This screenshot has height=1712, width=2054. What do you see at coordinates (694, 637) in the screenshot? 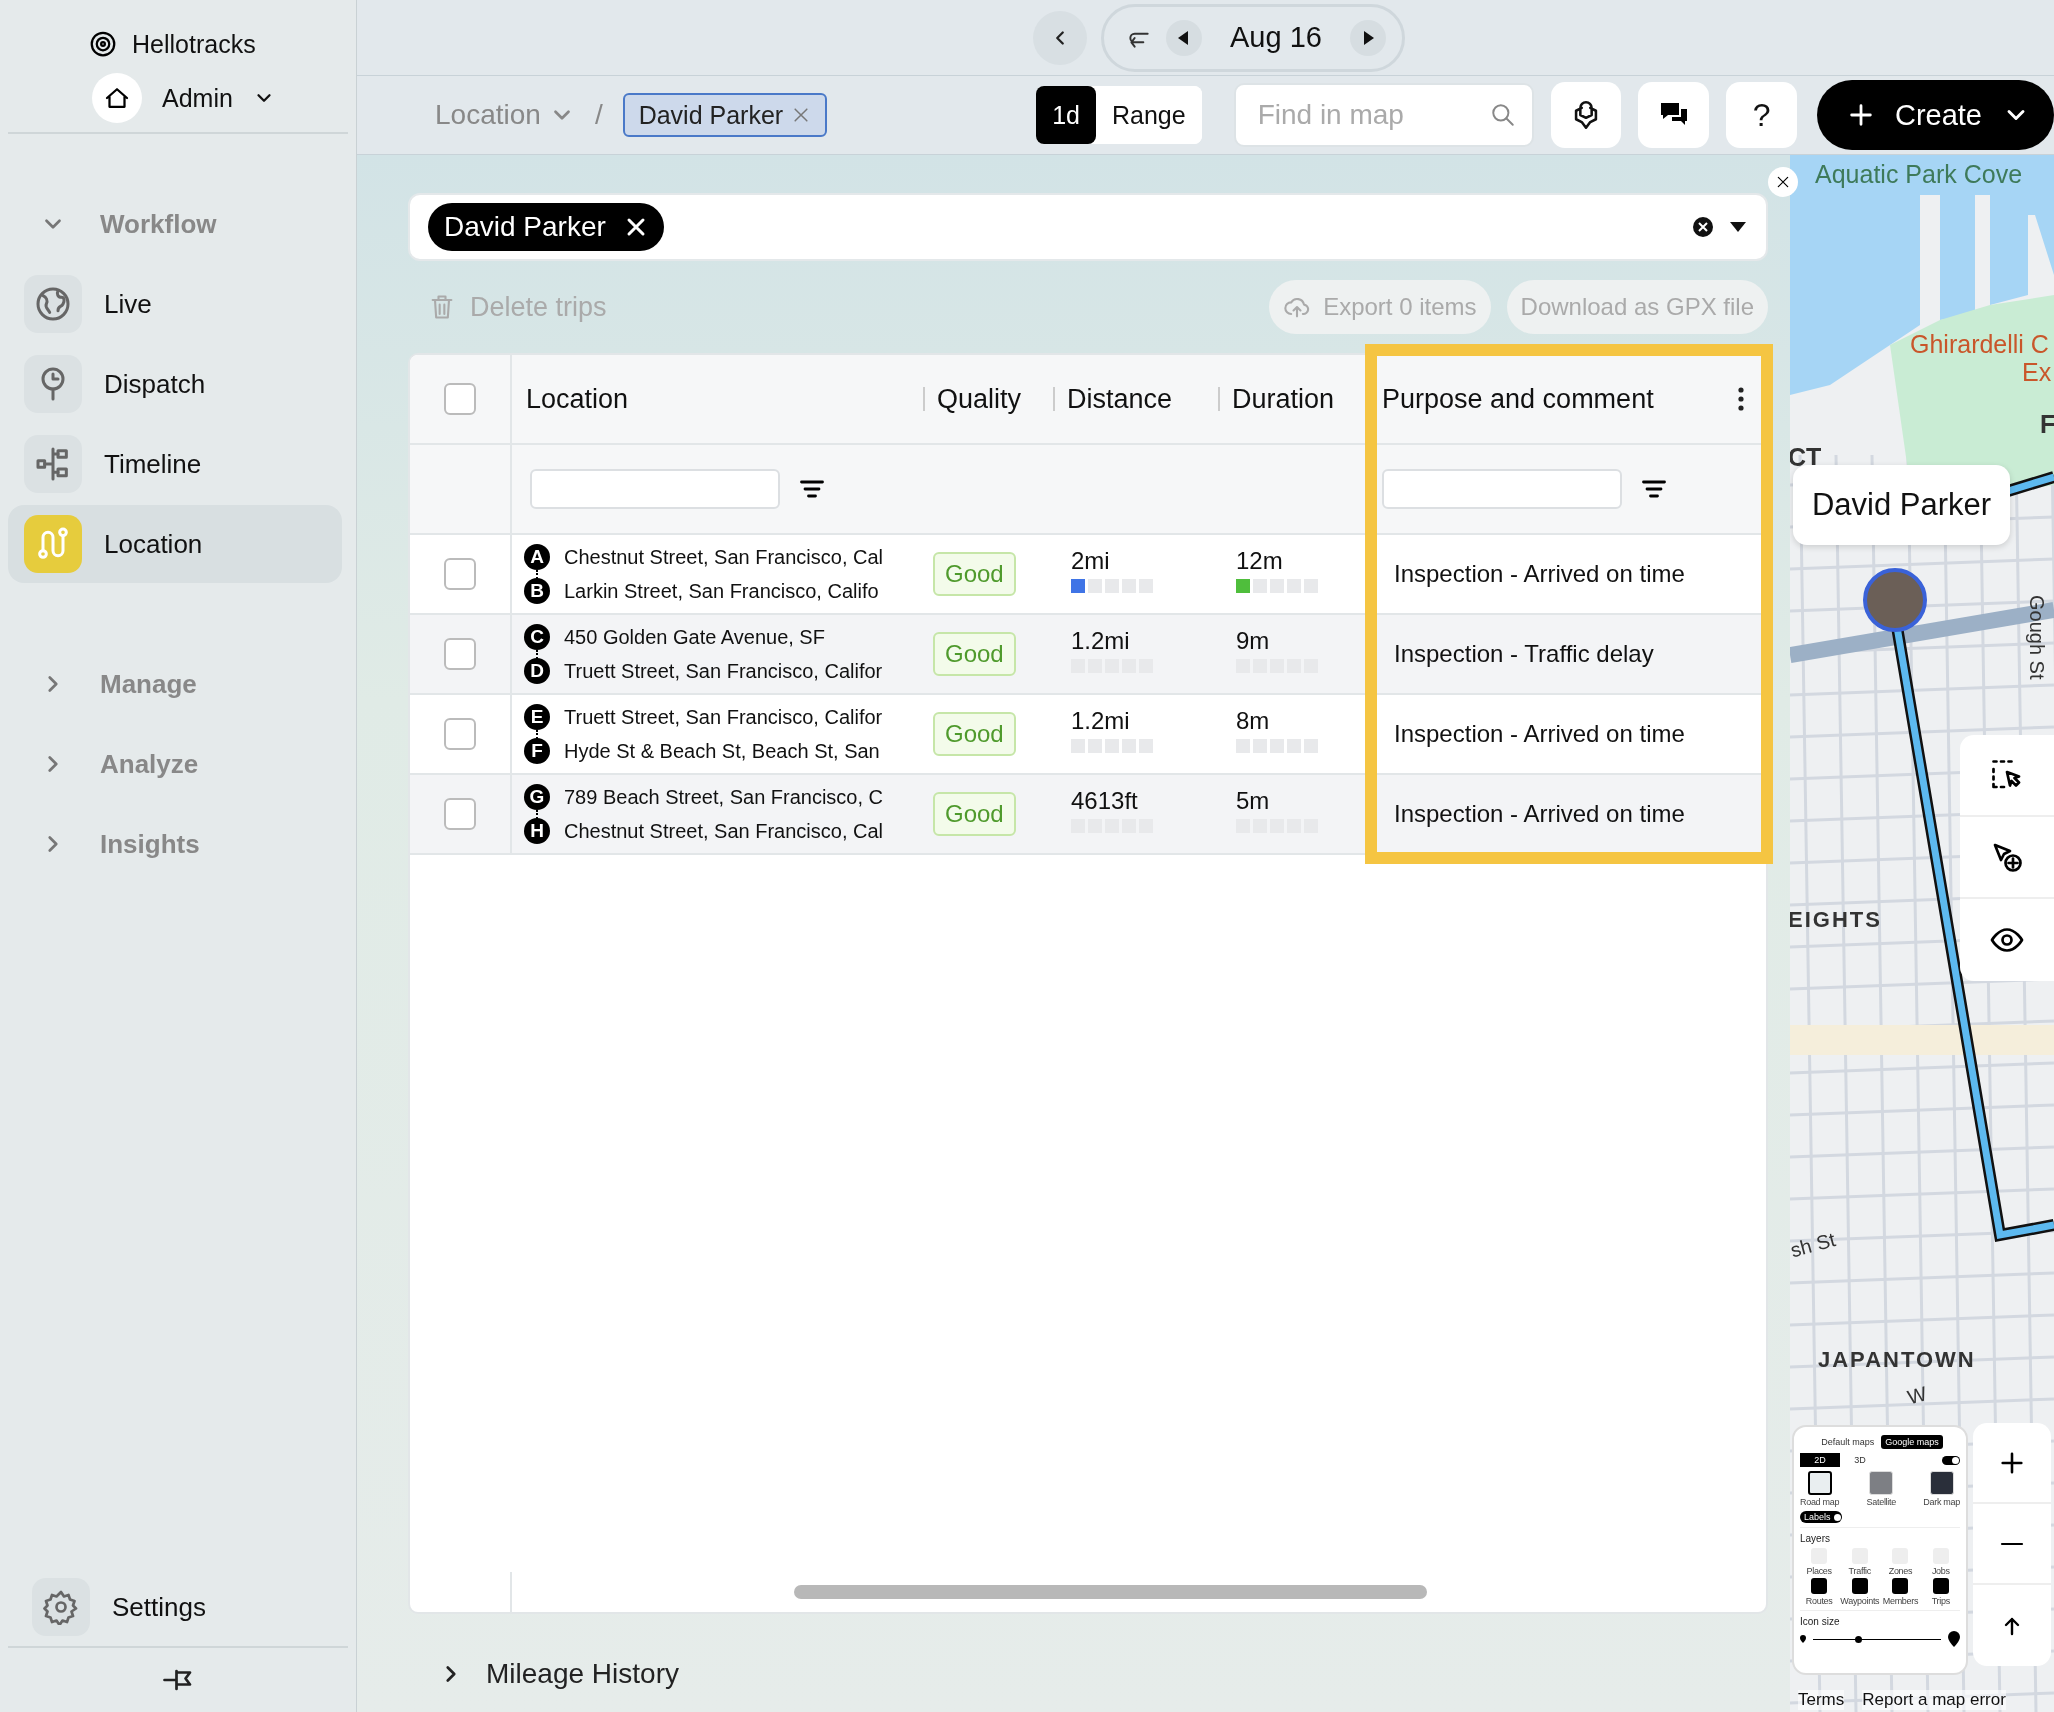
I see `address-text: 450 Golden Gate Avenue, SF` at bounding box center [694, 637].